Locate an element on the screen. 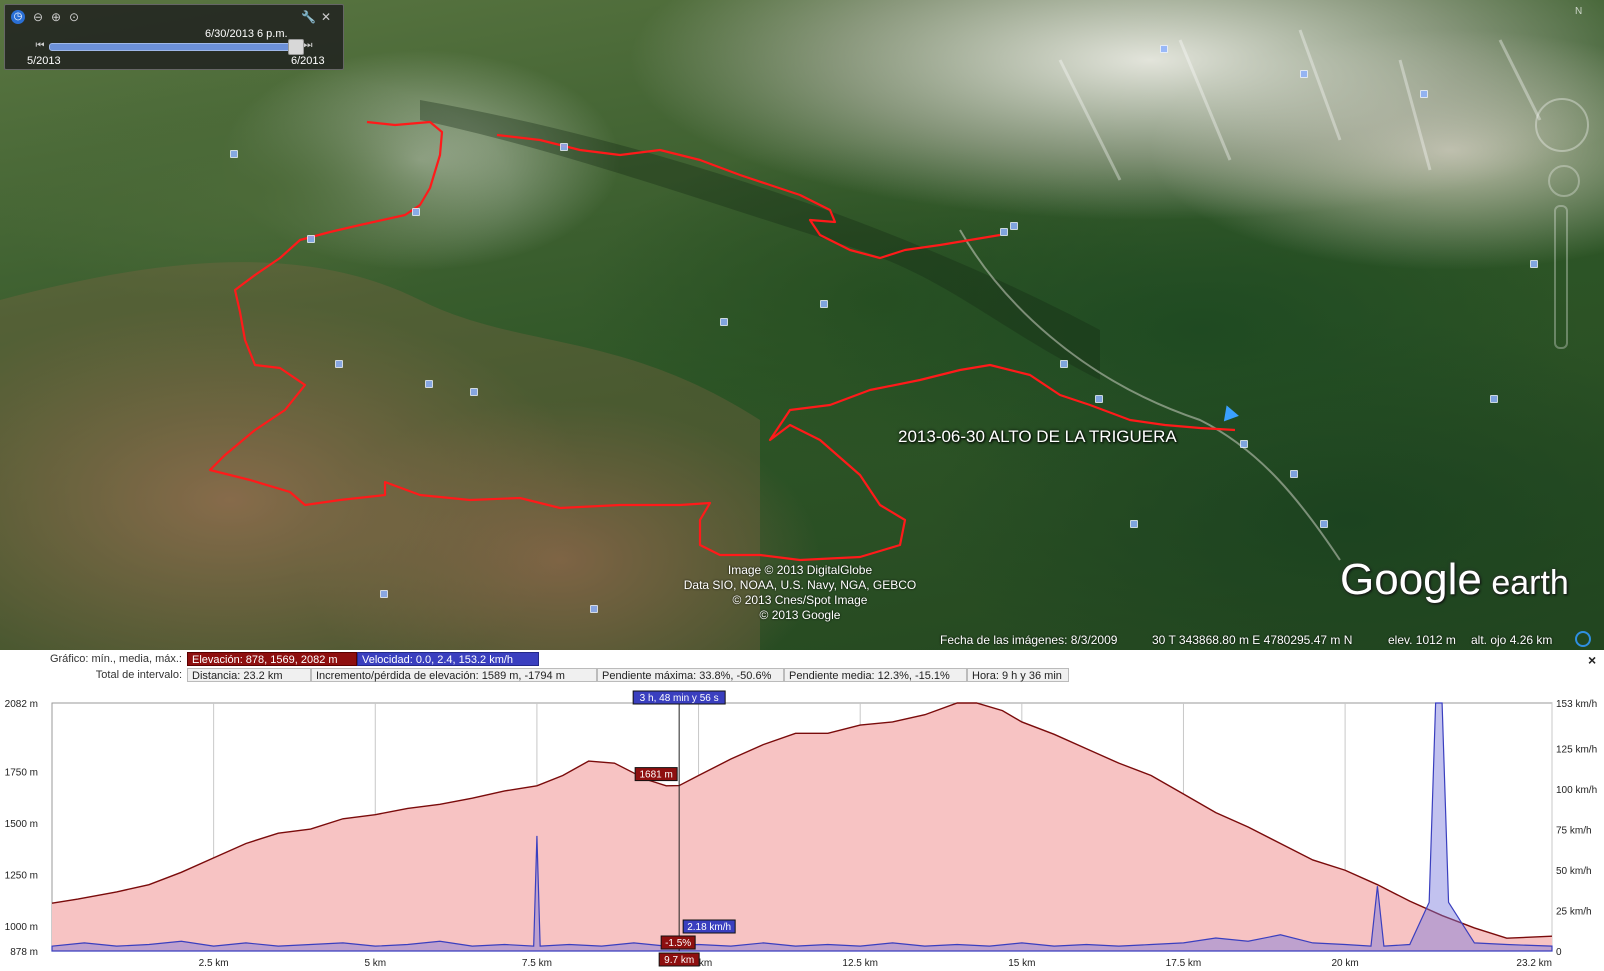 Image resolution: width=1604 pixels, height=971 pixels. y-left-tick-label: 1000 m is located at coordinates (21, 927).